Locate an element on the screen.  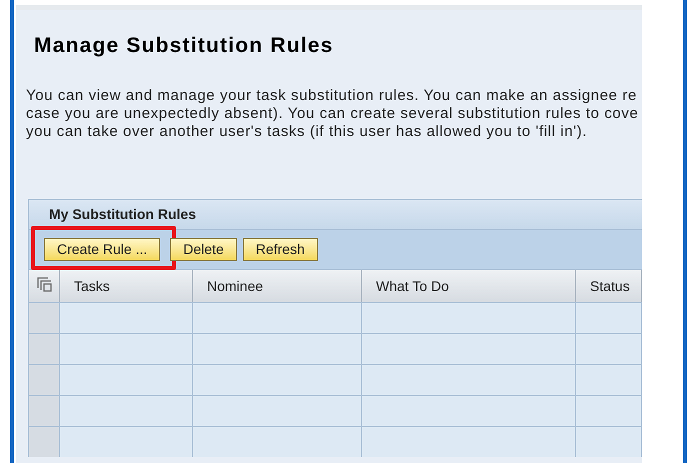
column-header: What To Do is located at coordinates (469, 286).